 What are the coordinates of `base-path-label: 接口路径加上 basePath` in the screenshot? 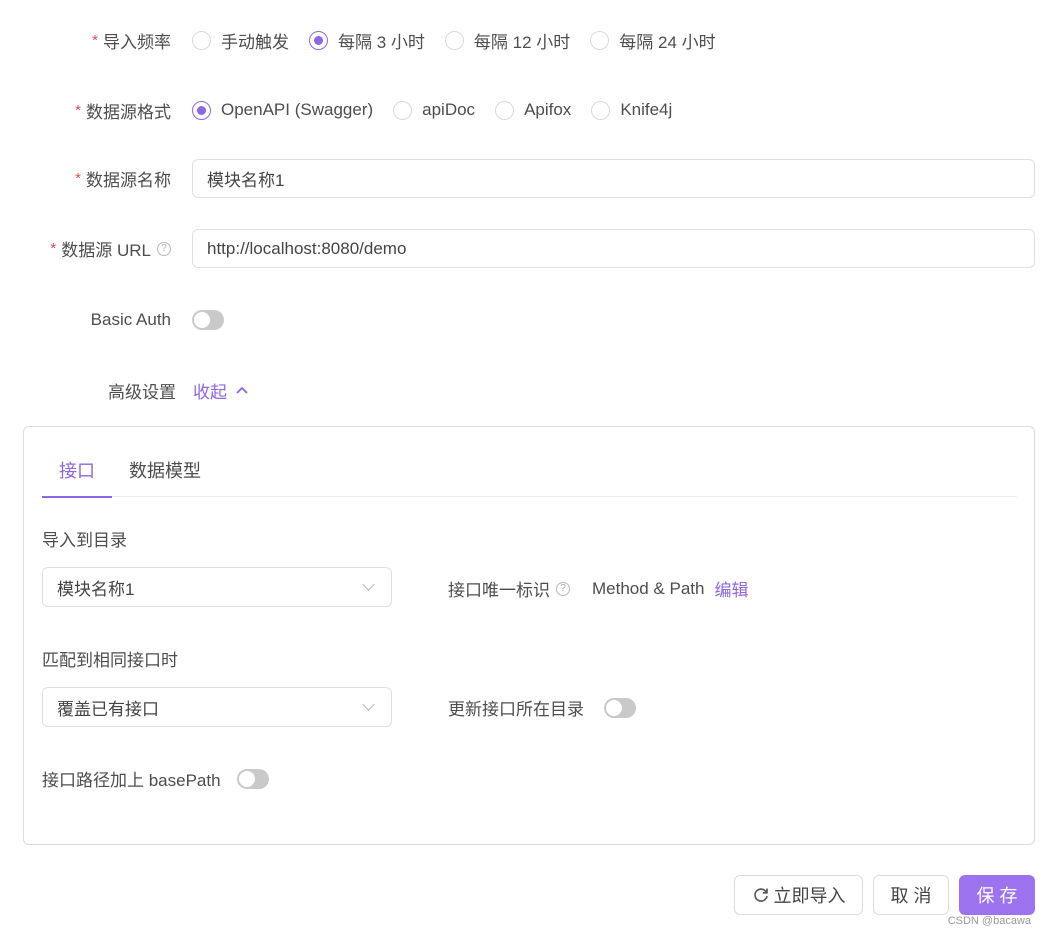 It's located at (131, 780).